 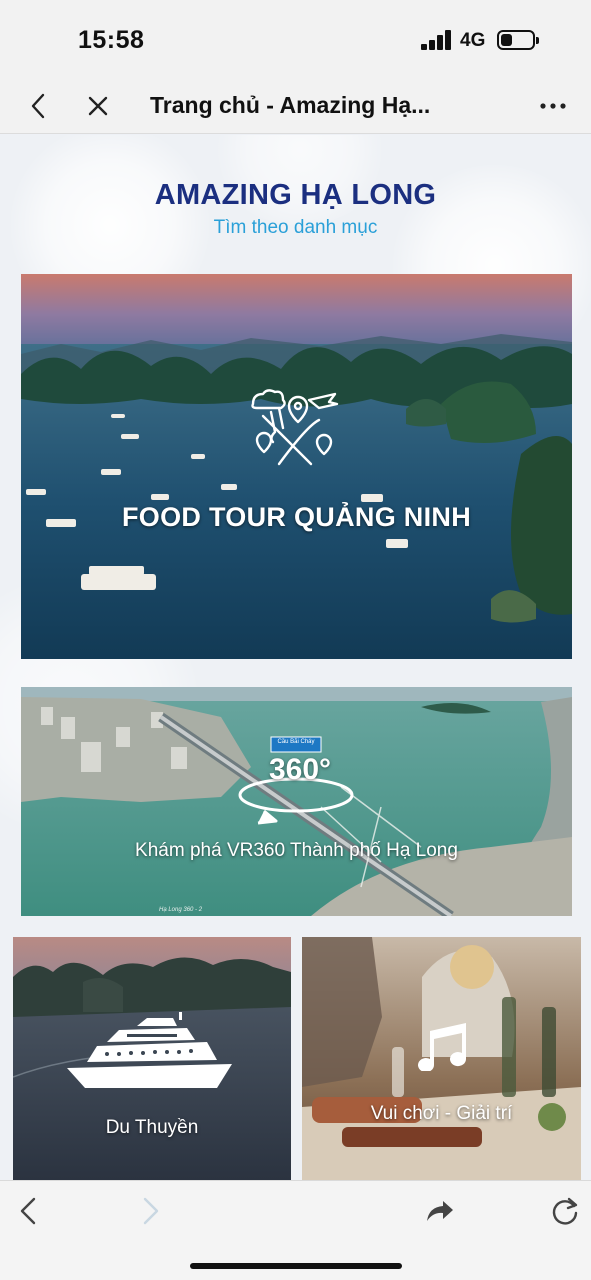 What do you see at coordinates (295, 195) in the screenshot?
I see `site-title: AMAZING HẠ LONG` at bounding box center [295, 195].